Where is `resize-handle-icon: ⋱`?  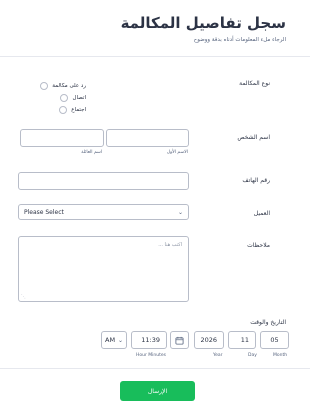
resize-handle-icon: ⋱ is located at coordinates (23, 297).